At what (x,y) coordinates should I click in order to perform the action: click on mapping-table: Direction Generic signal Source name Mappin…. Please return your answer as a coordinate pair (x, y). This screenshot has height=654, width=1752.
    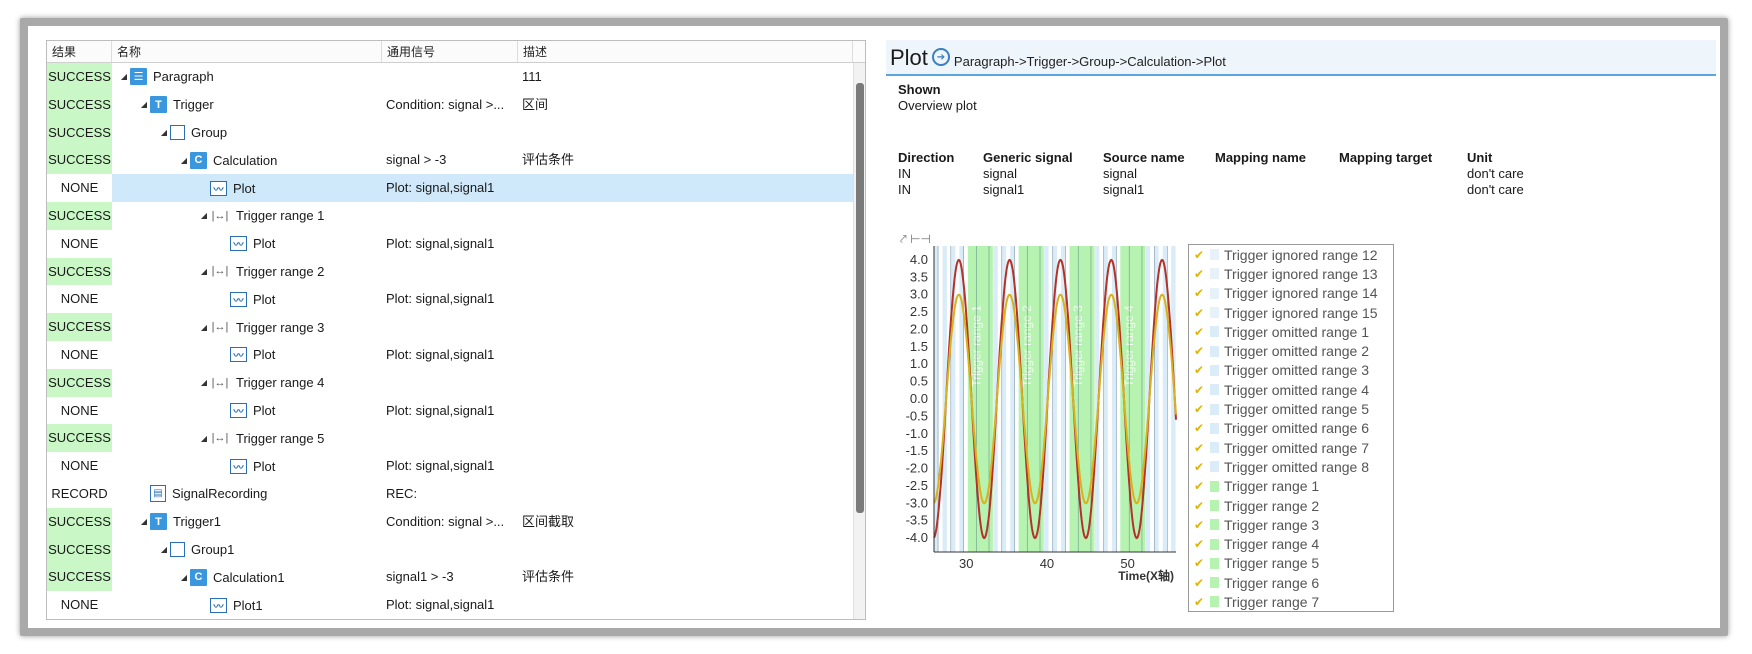
    Looking at the image, I should click on (1227, 174).